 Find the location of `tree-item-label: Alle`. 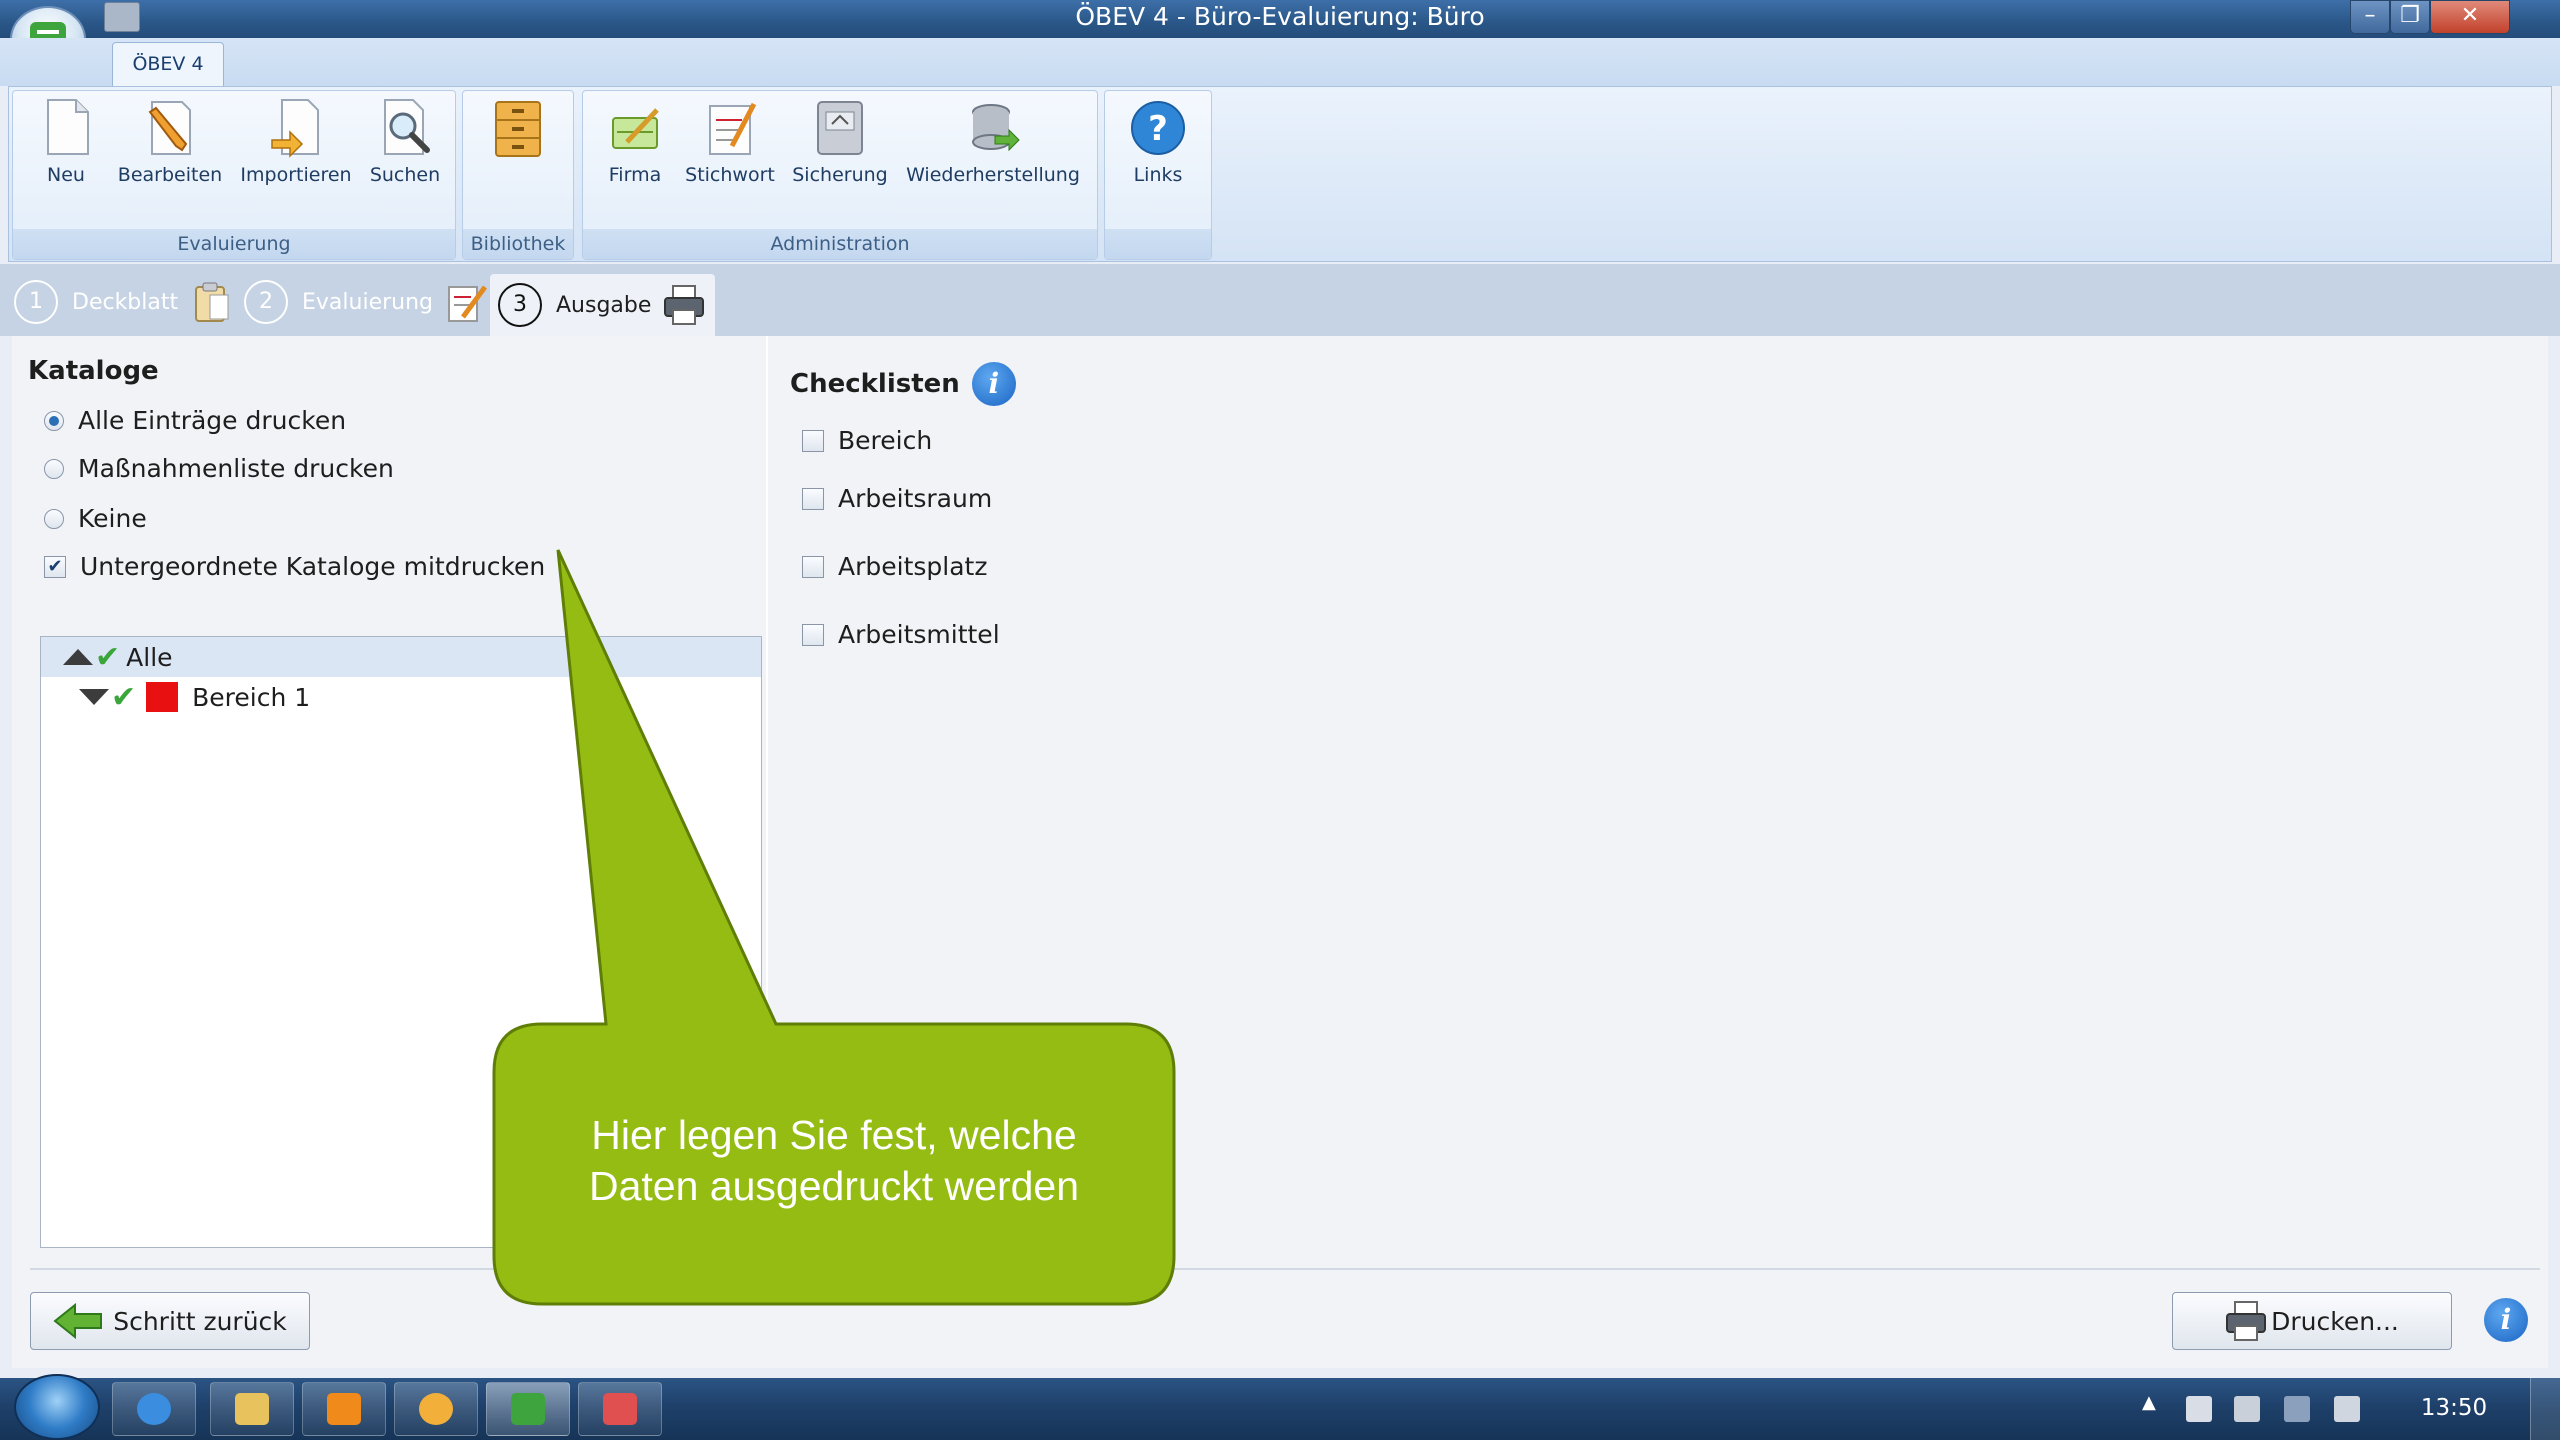

tree-item-label: Alle is located at coordinates (149, 657).